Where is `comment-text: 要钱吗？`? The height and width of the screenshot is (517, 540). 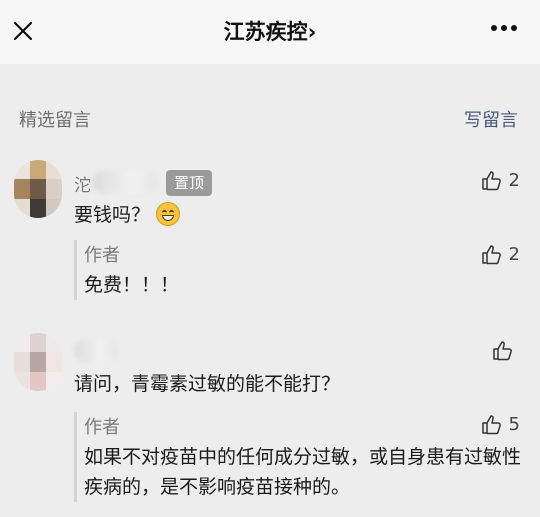
comment-text: 要钱吗？ is located at coordinates (127, 213).